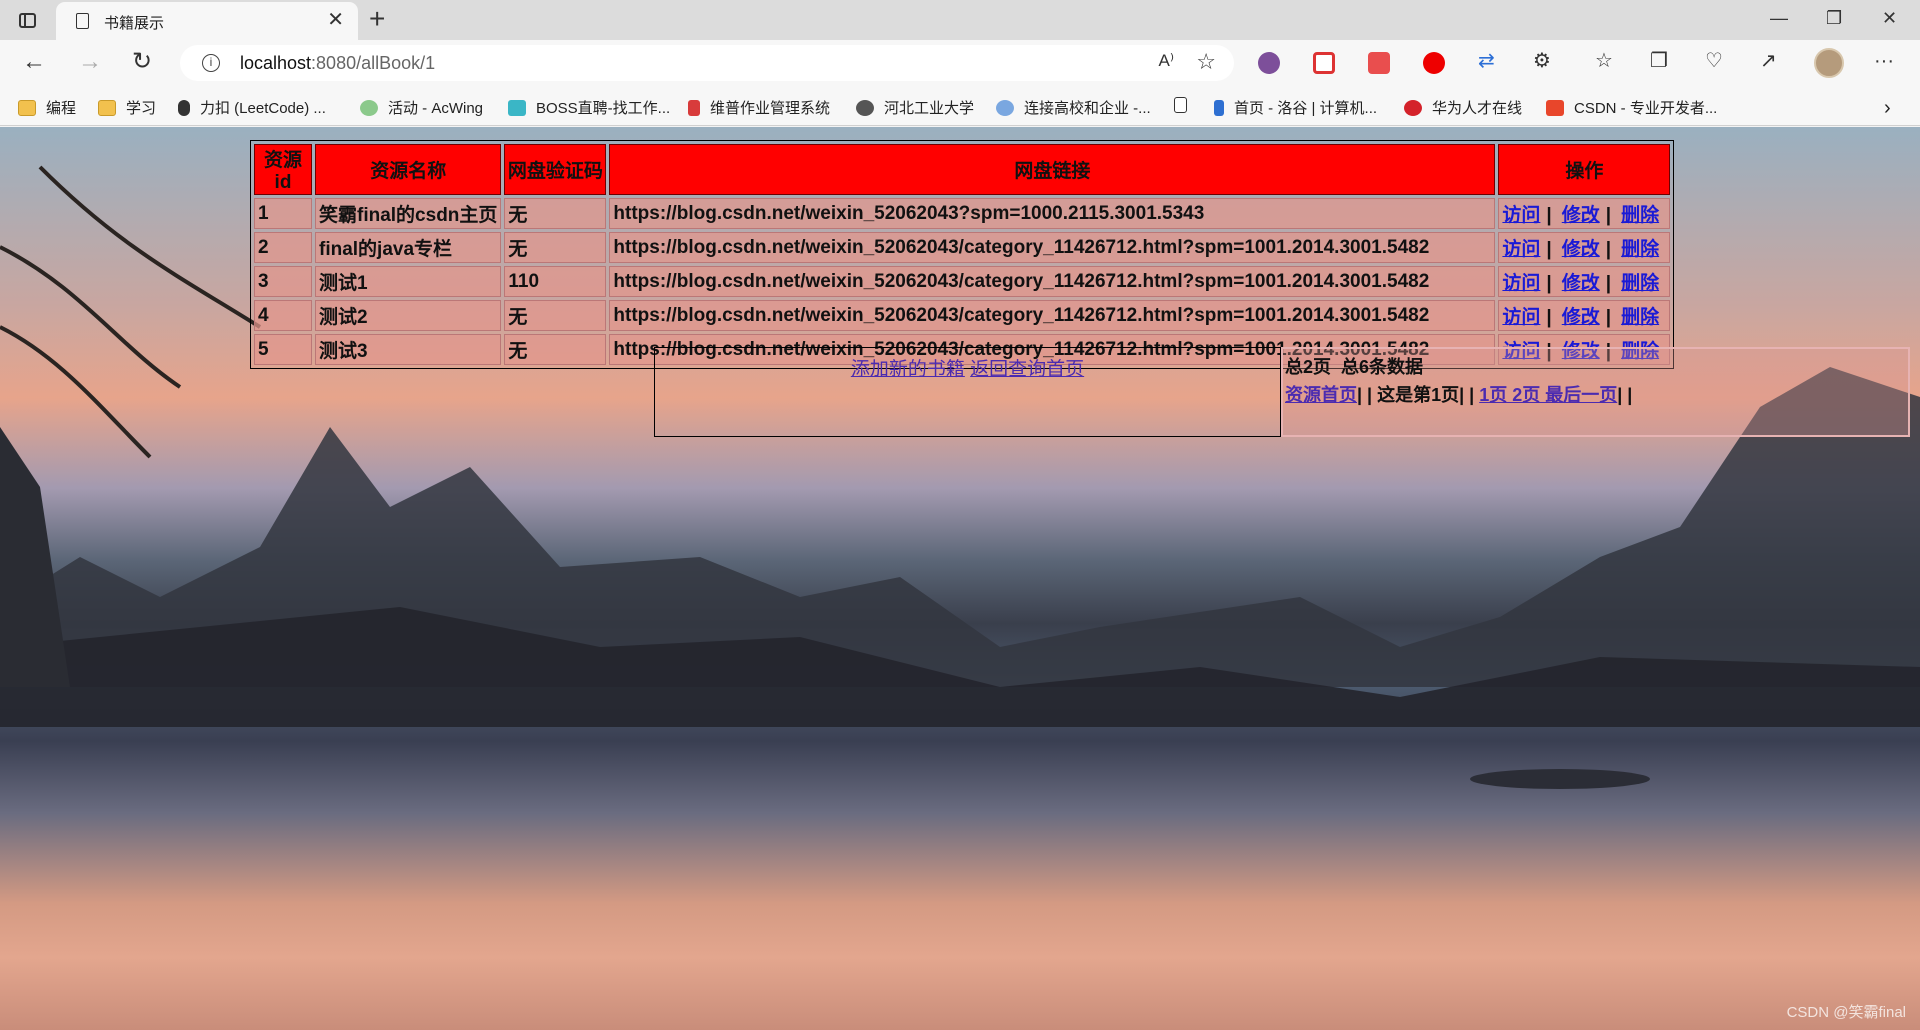 The image size is (1920, 1030). I want to click on bookmarks-overflow-icon: ›, so click(1887, 108).